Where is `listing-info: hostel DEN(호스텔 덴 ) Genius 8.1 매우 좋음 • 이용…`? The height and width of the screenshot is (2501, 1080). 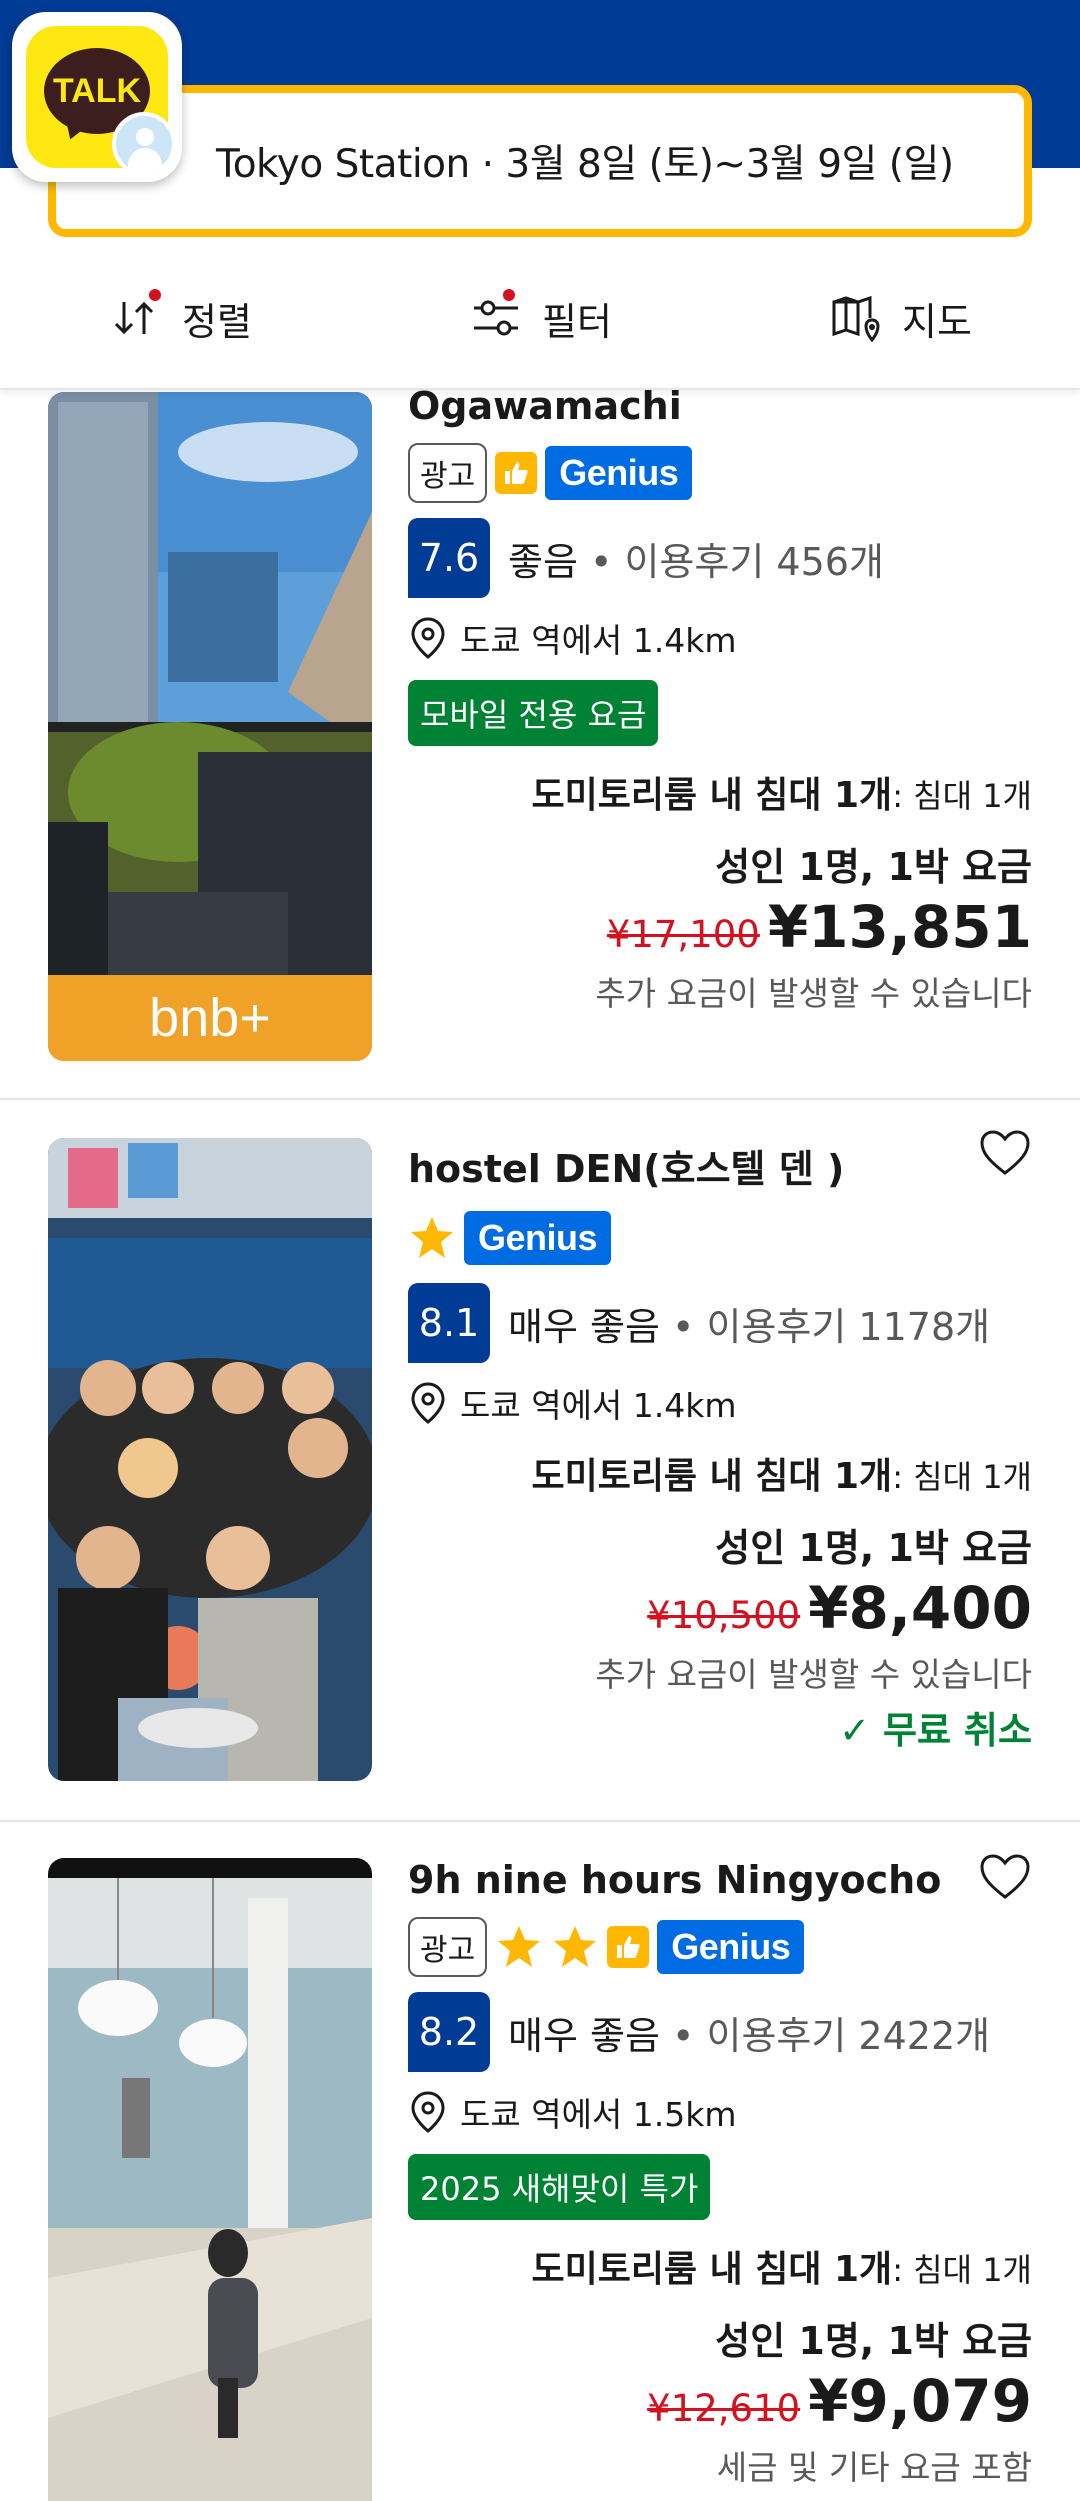 listing-info: hostel DEN(호스텔 덴 ) Genius 8.1 매우 좋음 • 이용… is located at coordinates (720, 1442).